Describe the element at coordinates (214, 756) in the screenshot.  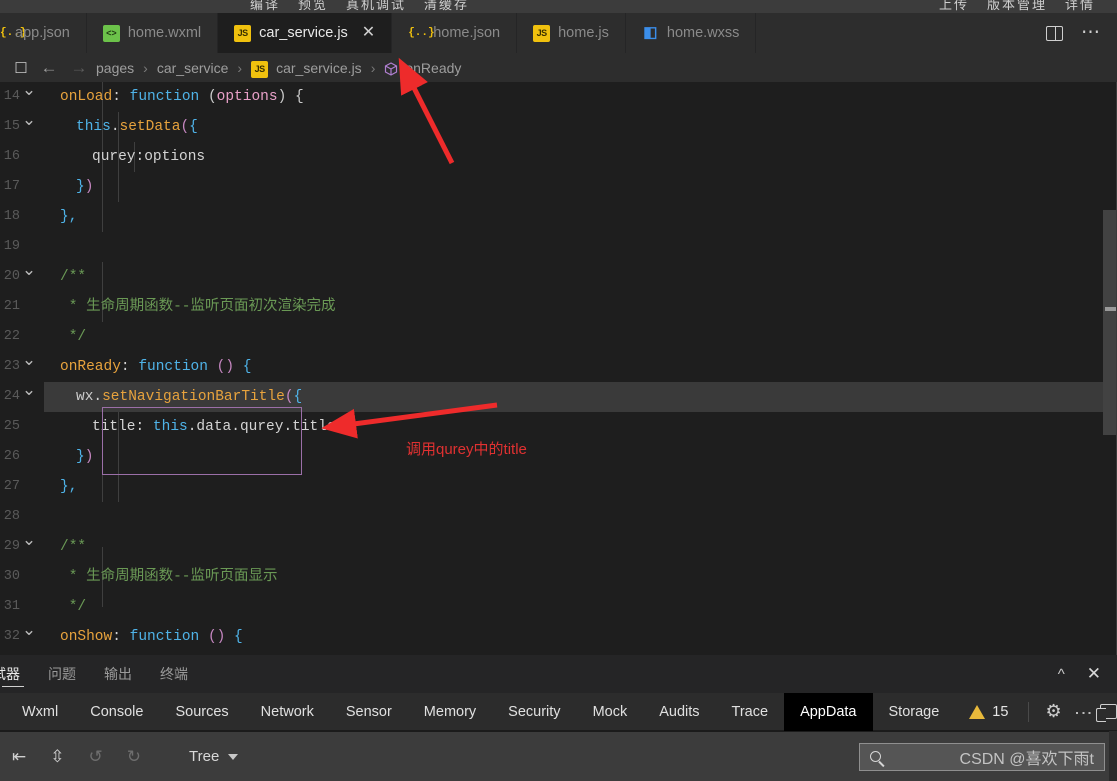
I see `view-mode-dropdown: Tree` at that location.